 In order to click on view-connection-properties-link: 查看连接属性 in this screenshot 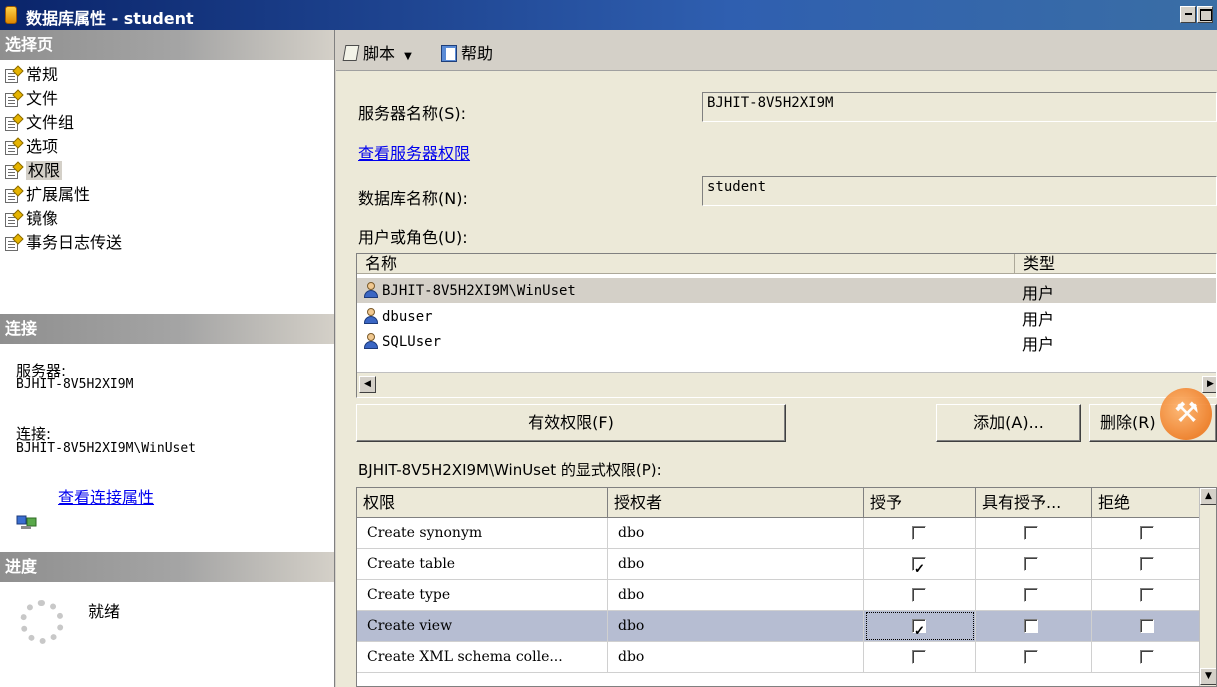, I will do `click(106, 496)`.